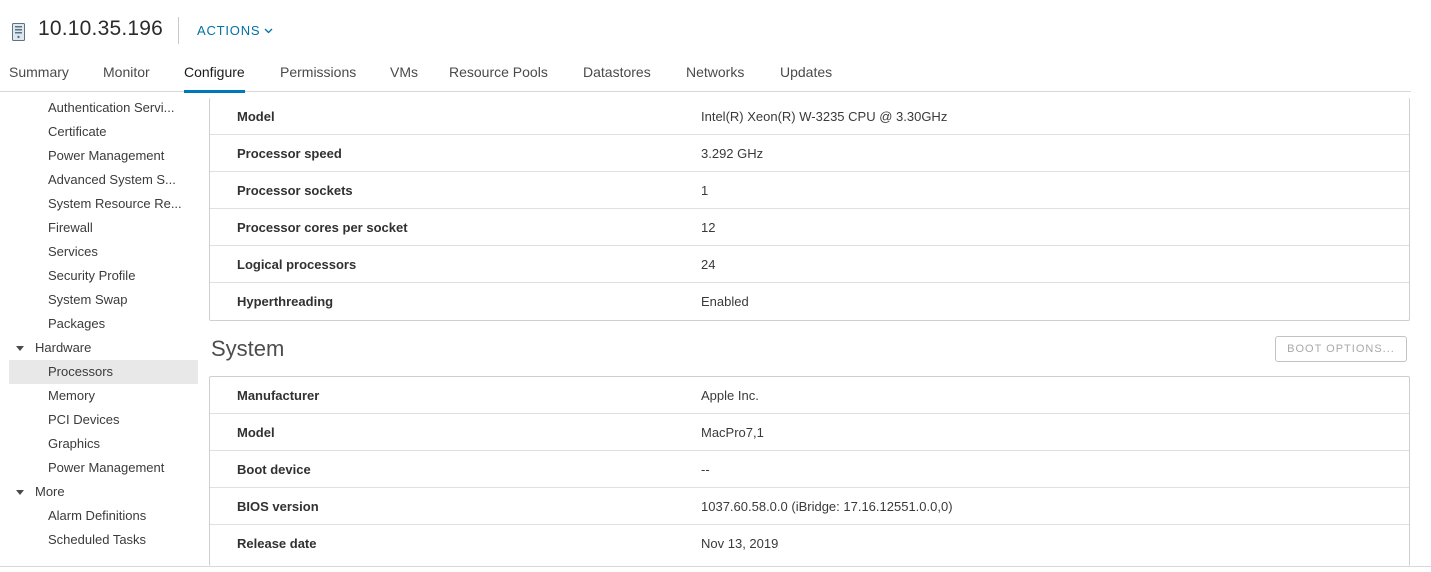 The image size is (1431, 572). Describe the element at coordinates (126, 78) in the screenshot. I see `tab-monitor: Monitor` at that location.